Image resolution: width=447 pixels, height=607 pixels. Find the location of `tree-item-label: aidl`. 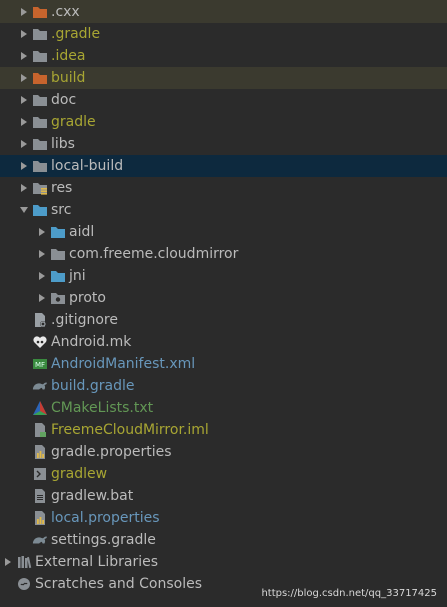

tree-item-label: aidl is located at coordinates (82, 232).